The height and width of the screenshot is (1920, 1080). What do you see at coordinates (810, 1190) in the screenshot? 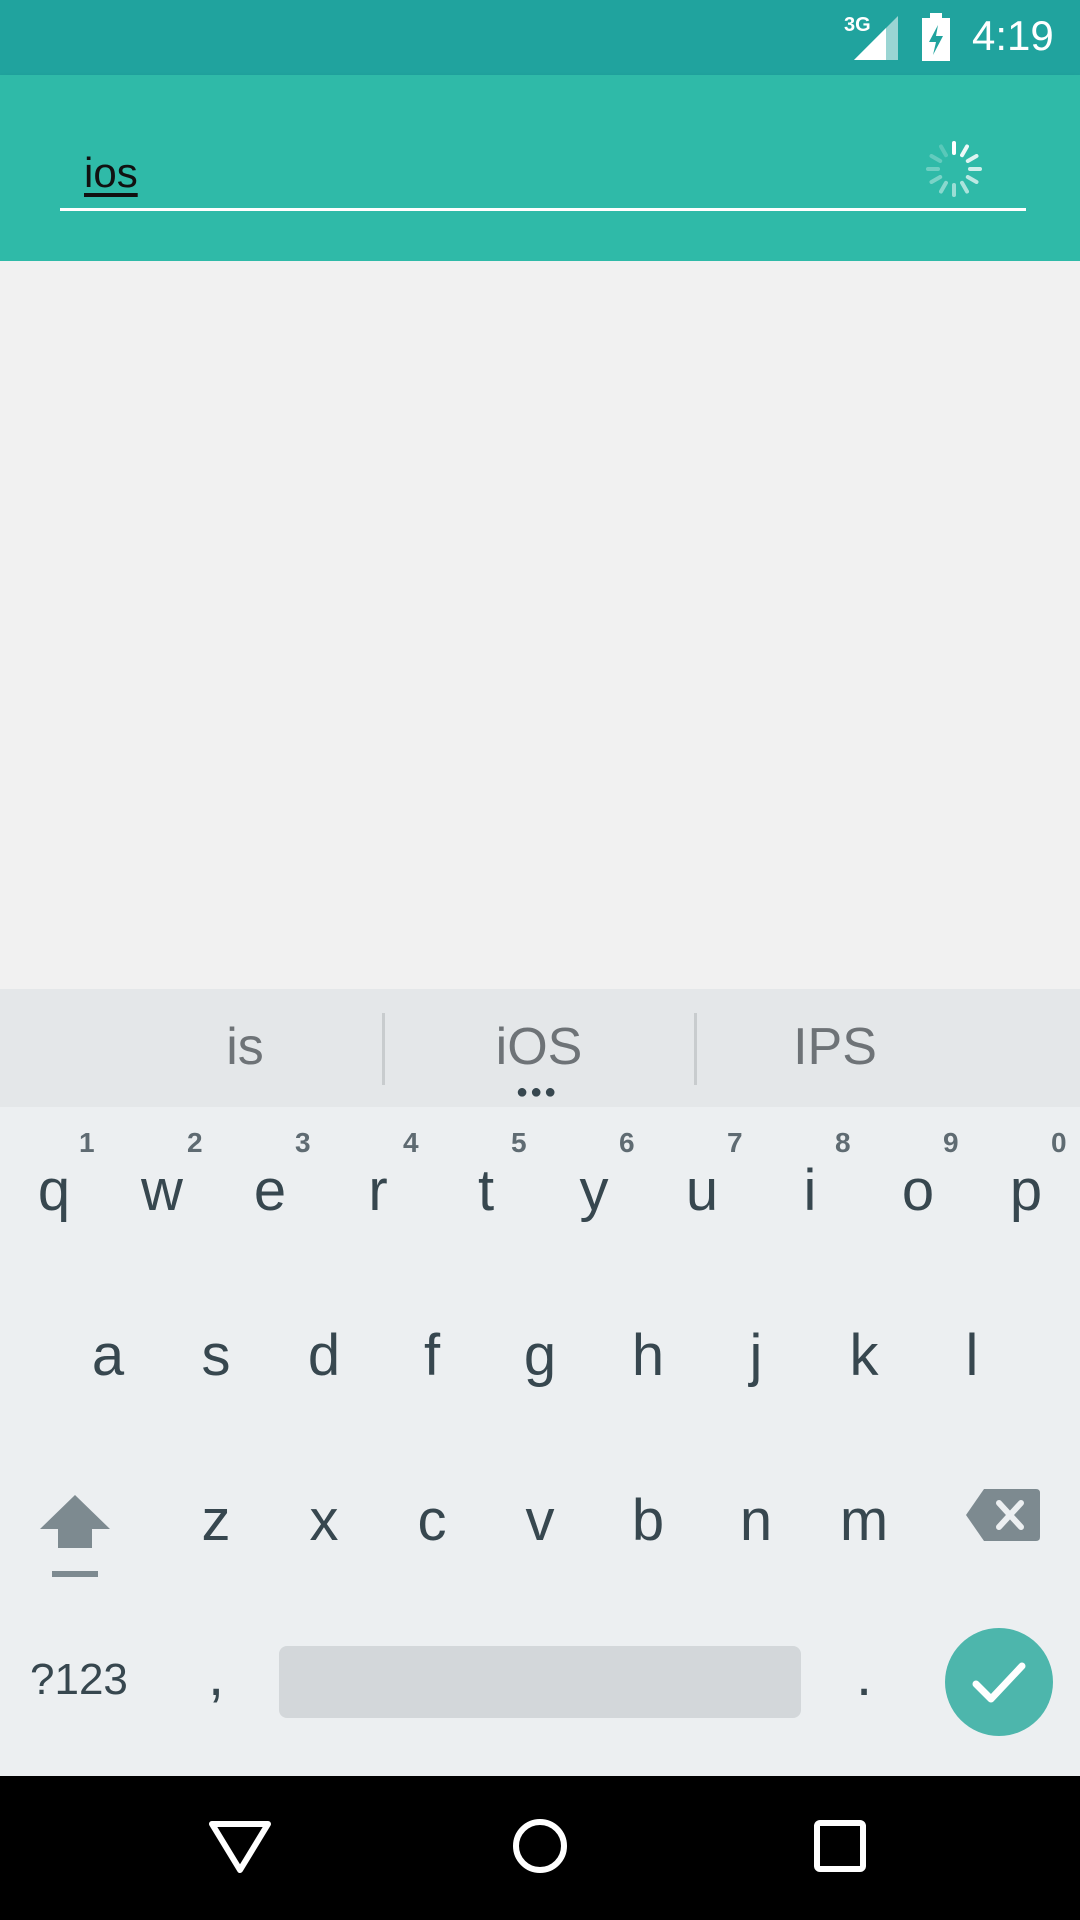
I see `key-i: i` at bounding box center [810, 1190].